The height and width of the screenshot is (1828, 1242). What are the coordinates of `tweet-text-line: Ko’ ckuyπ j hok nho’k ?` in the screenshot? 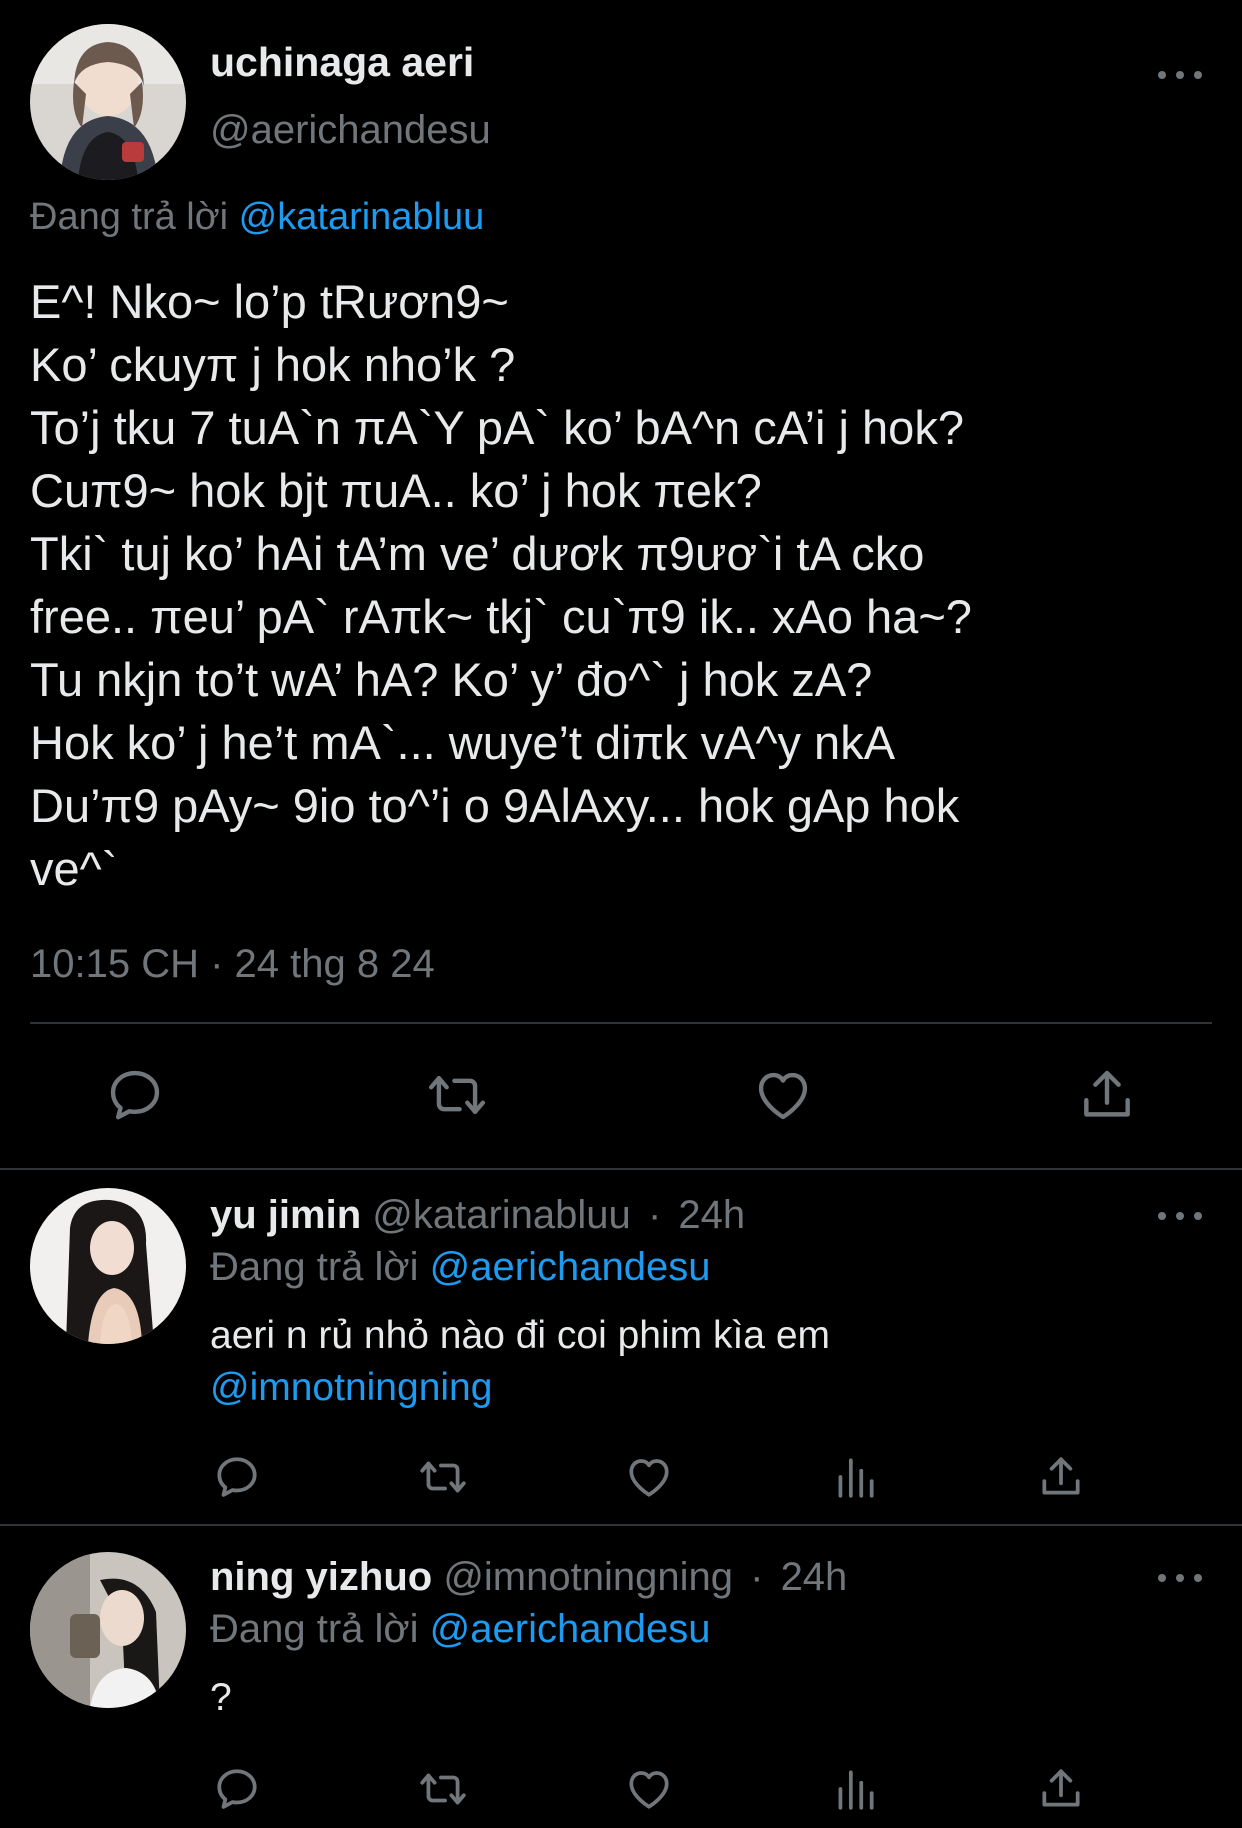 It's located at (273, 364).